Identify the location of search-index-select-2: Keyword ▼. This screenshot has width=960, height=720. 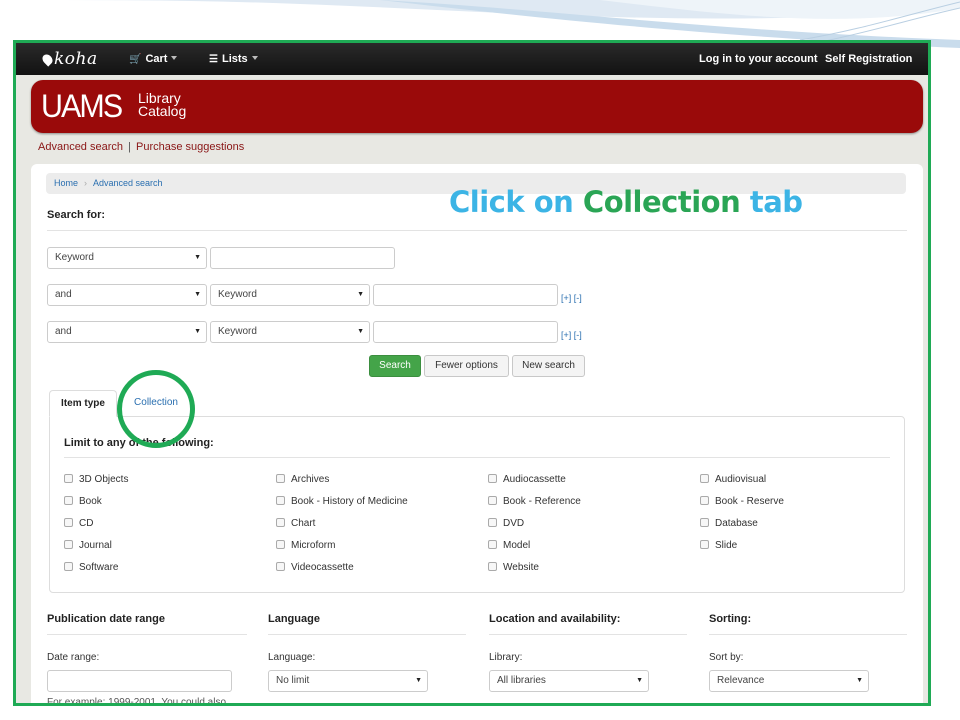
(290, 295).